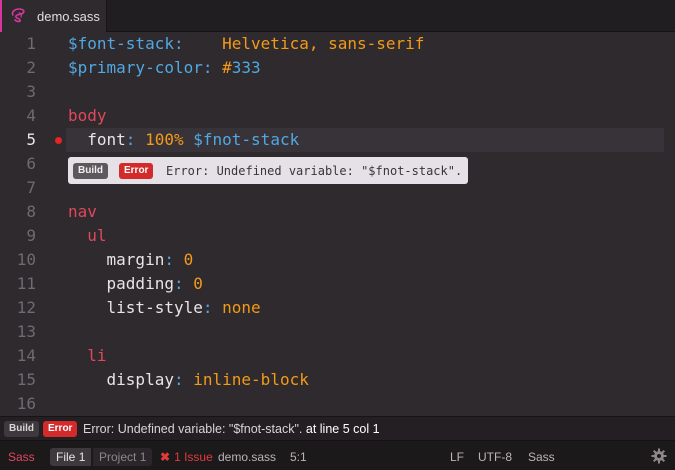 This screenshot has width=675, height=470. I want to click on project-scope-label: Project, so click(118, 457).